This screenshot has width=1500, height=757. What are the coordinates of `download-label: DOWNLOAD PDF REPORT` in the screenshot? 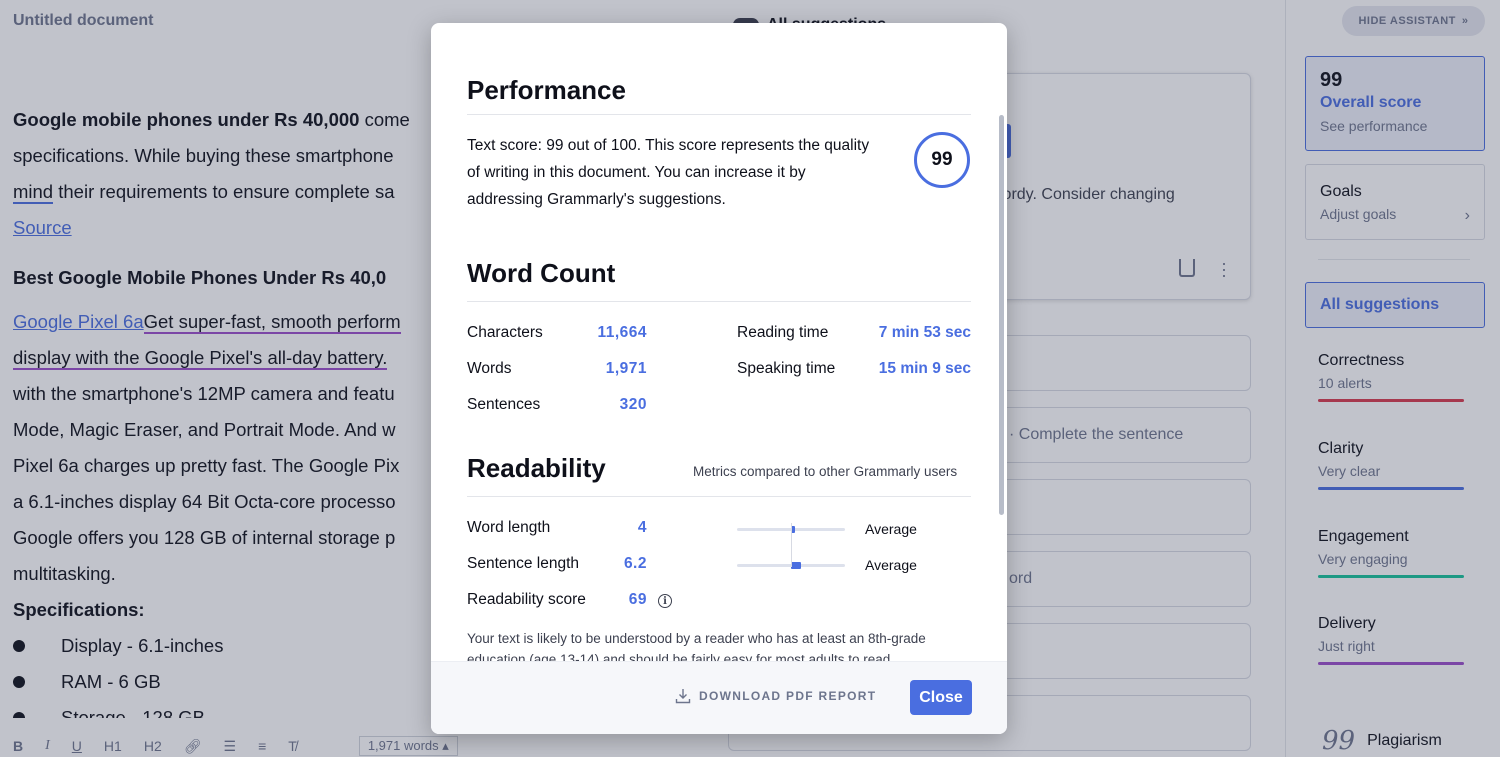 It's located at (788, 696).